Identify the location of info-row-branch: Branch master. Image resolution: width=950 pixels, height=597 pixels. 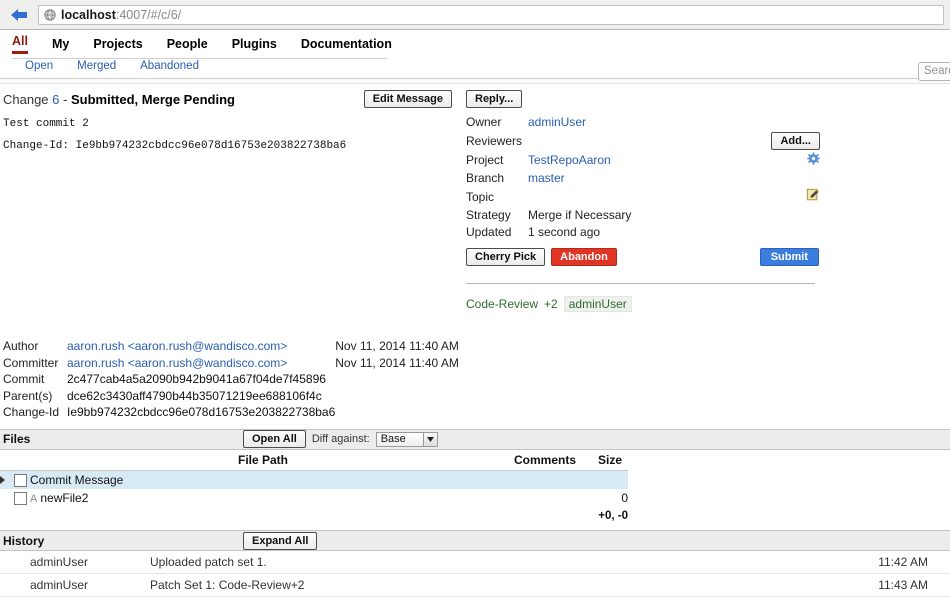
(643, 178).